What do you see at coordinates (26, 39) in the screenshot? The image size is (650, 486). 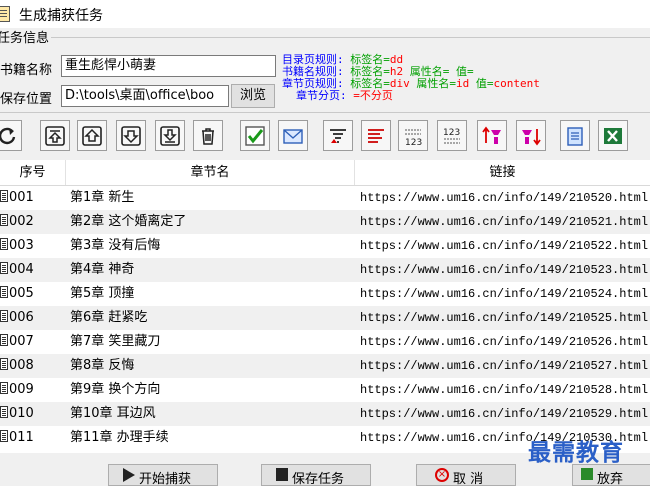 I see `task-info-legend: 任务信息` at bounding box center [26, 39].